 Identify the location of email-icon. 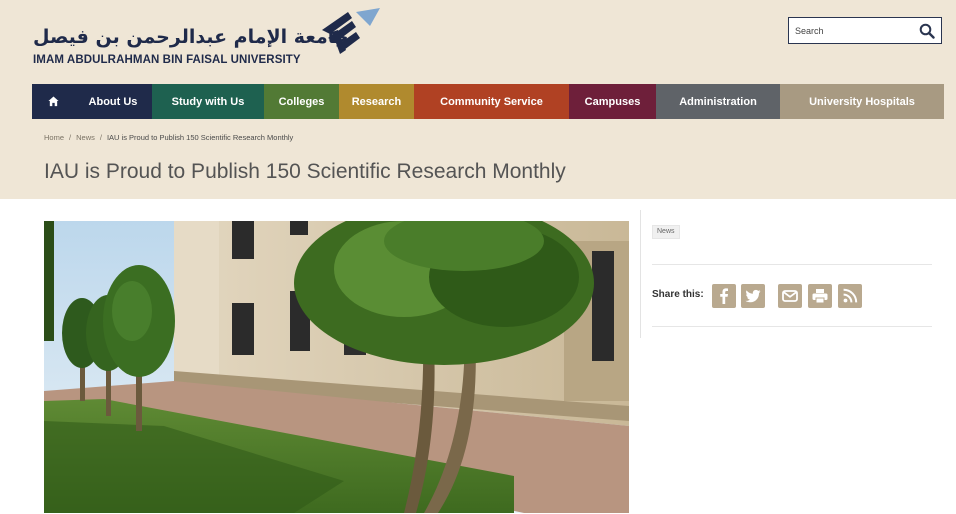
(790, 296).